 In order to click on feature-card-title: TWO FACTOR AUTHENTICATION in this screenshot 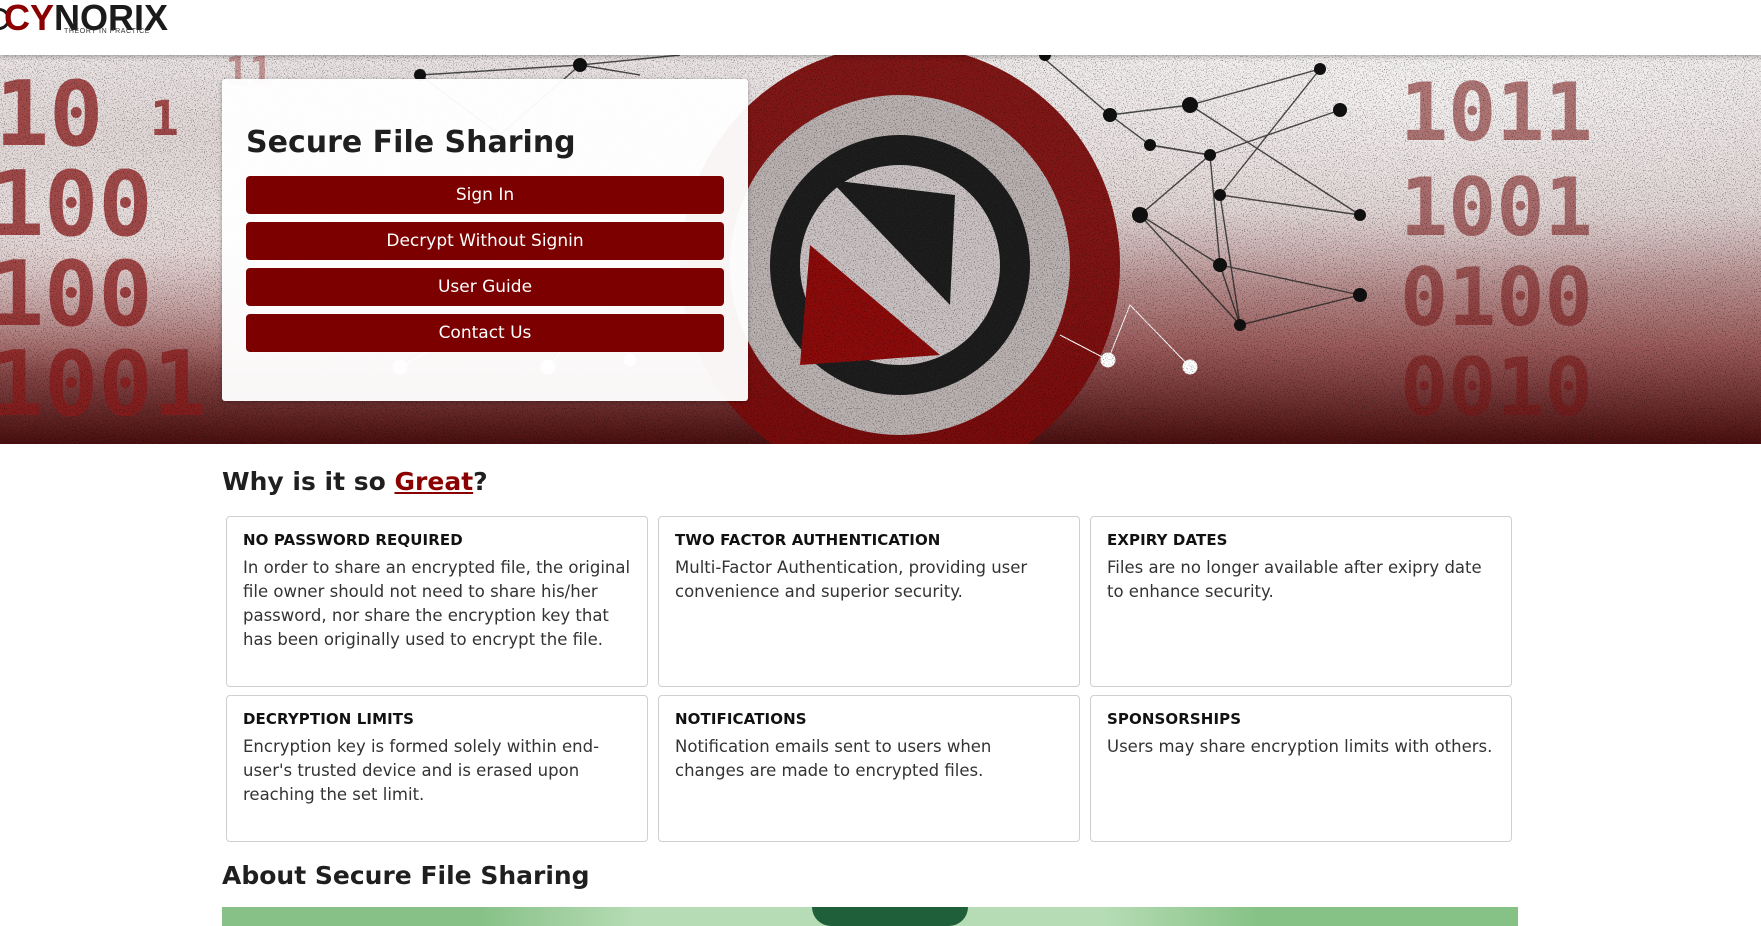, I will do `click(808, 540)`.